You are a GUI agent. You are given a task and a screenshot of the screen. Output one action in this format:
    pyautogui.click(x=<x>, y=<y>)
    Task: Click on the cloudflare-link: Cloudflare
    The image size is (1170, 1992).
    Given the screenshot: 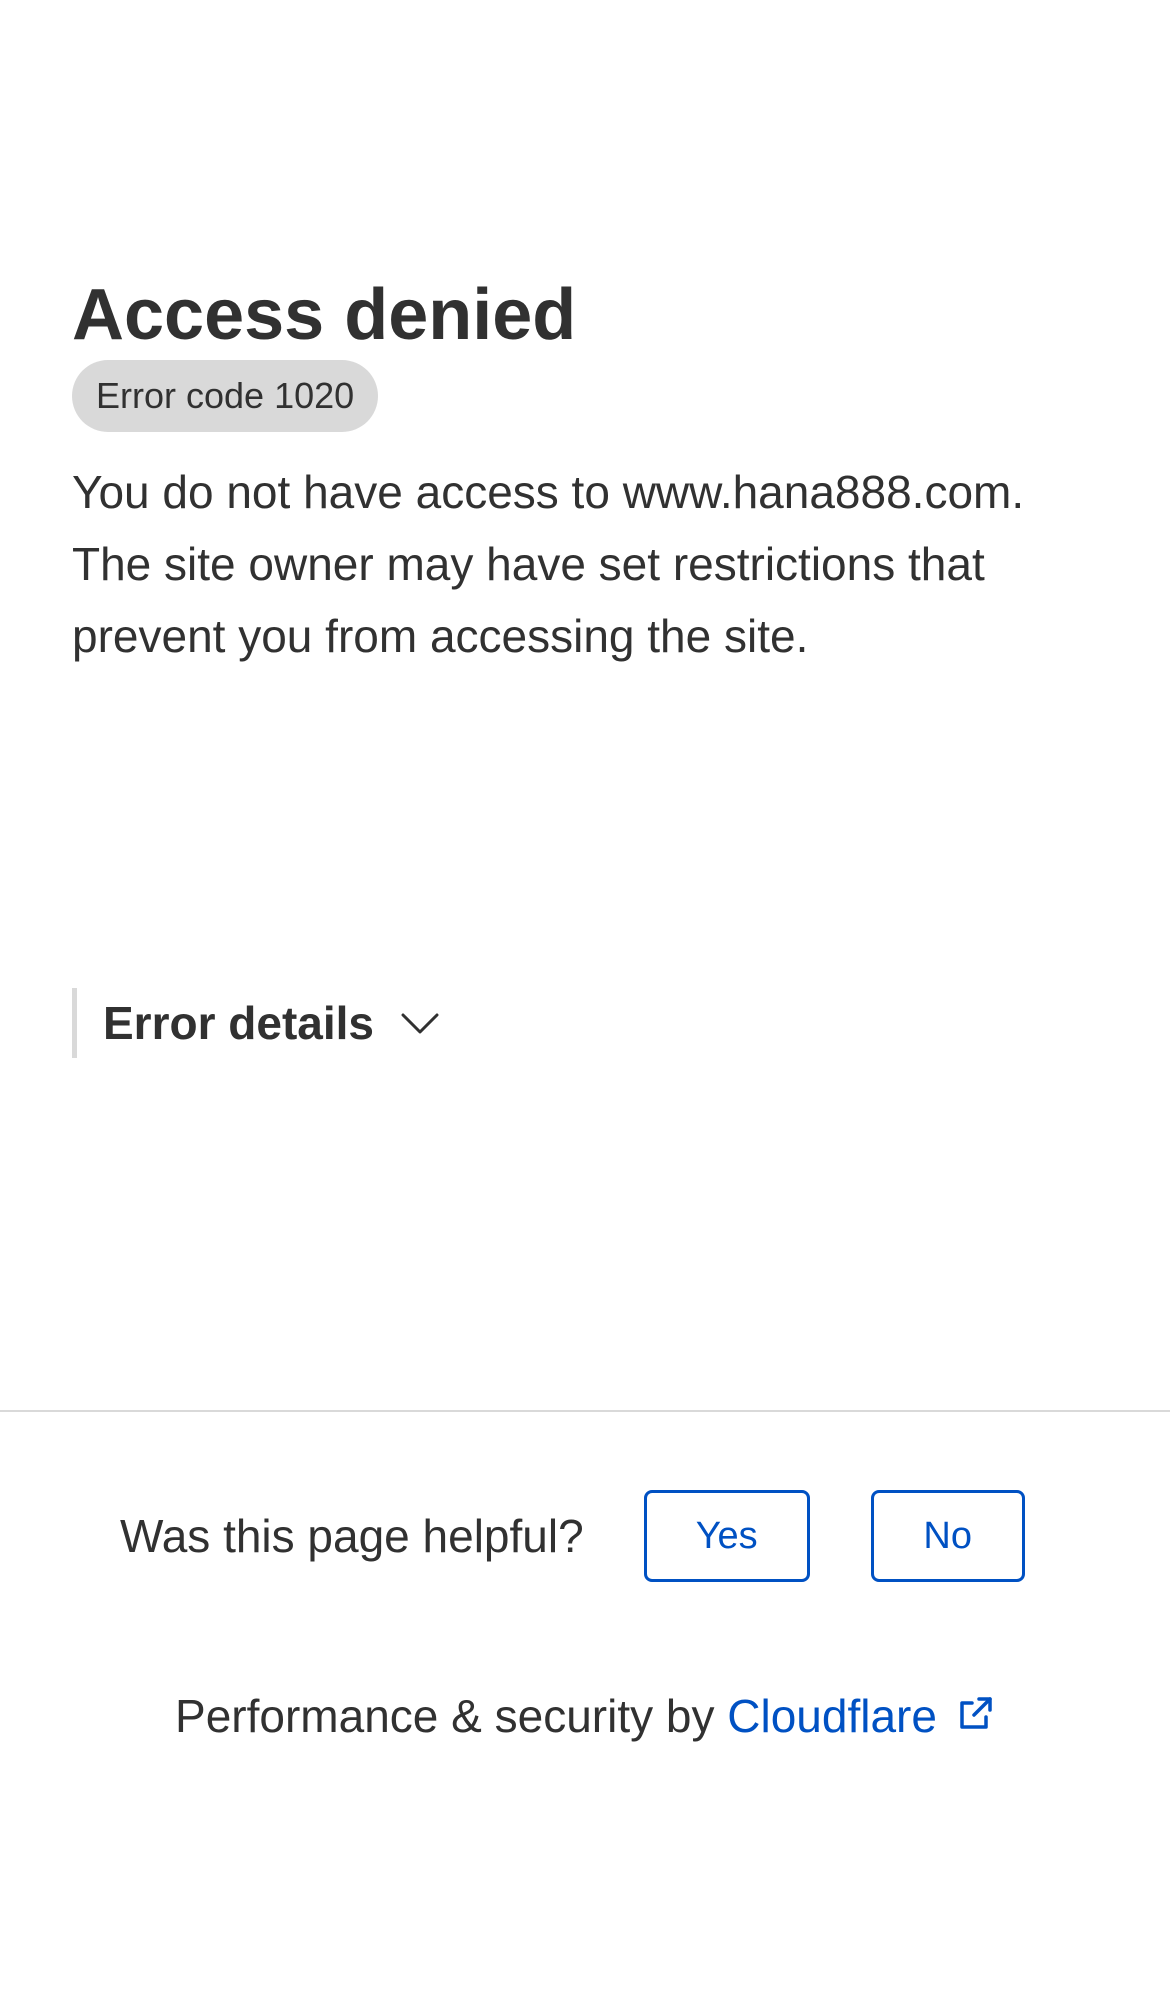 What is the action you would take?
    pyautogui.click(x=861, y=1716)
    